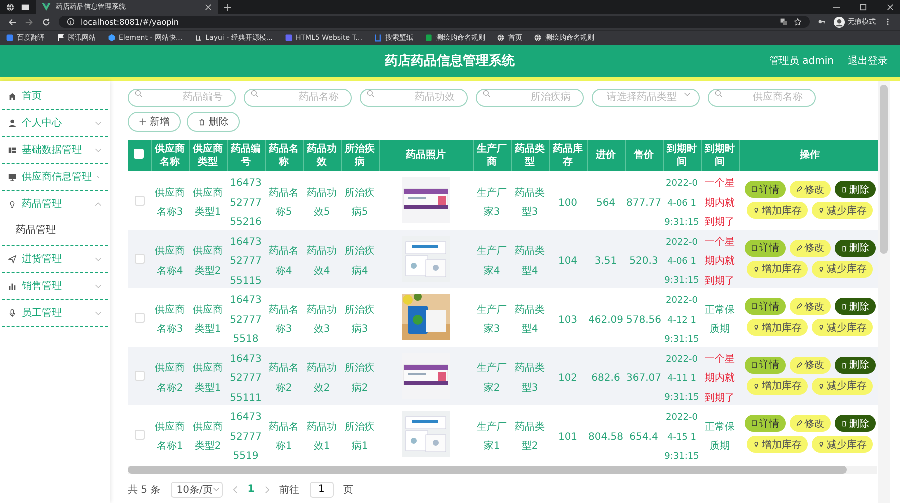 This screenshot has width=900, height=503. I want to click on search-field: 供应商名称, so click(762, 97).